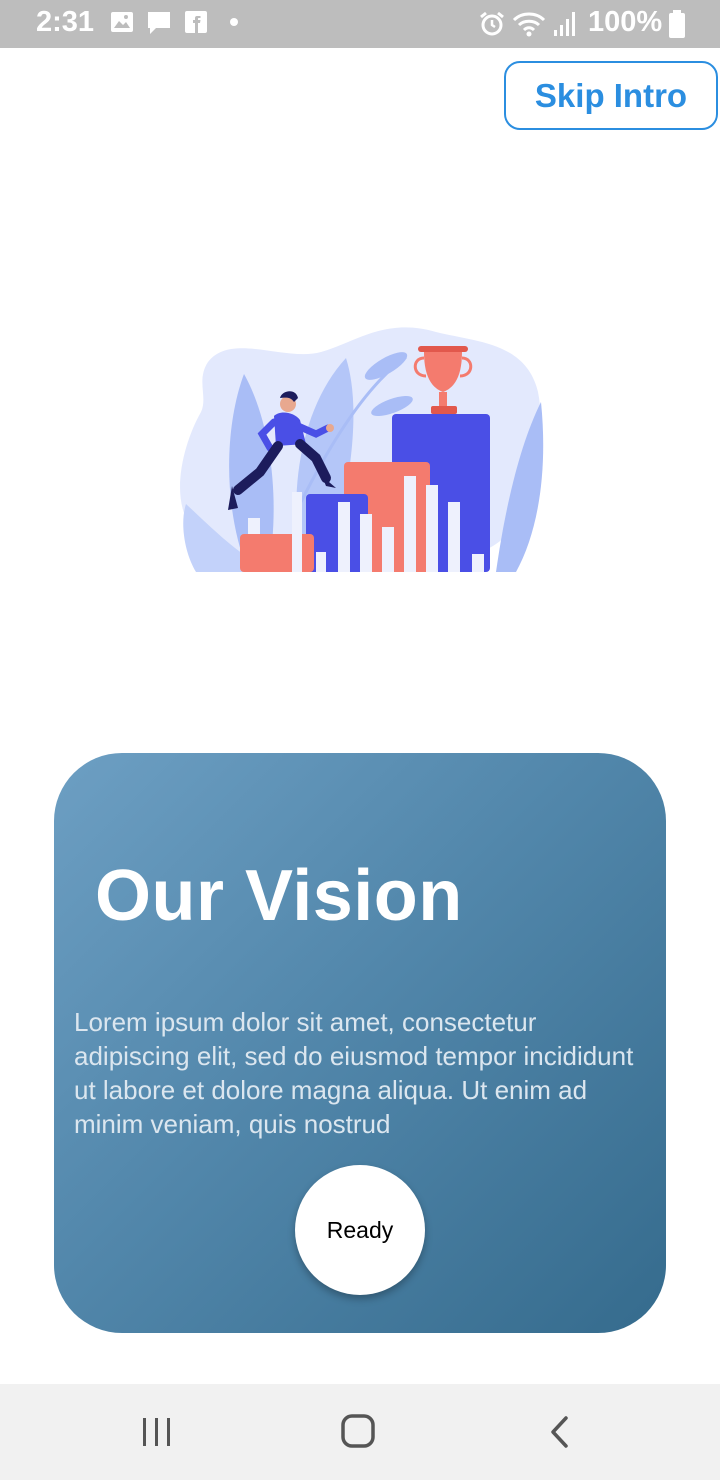 The height and width of the screenshot is (1480, 720). Describe the element at coordinates (196, 22) in the screenshot. I see `facebook-icon` at that location.